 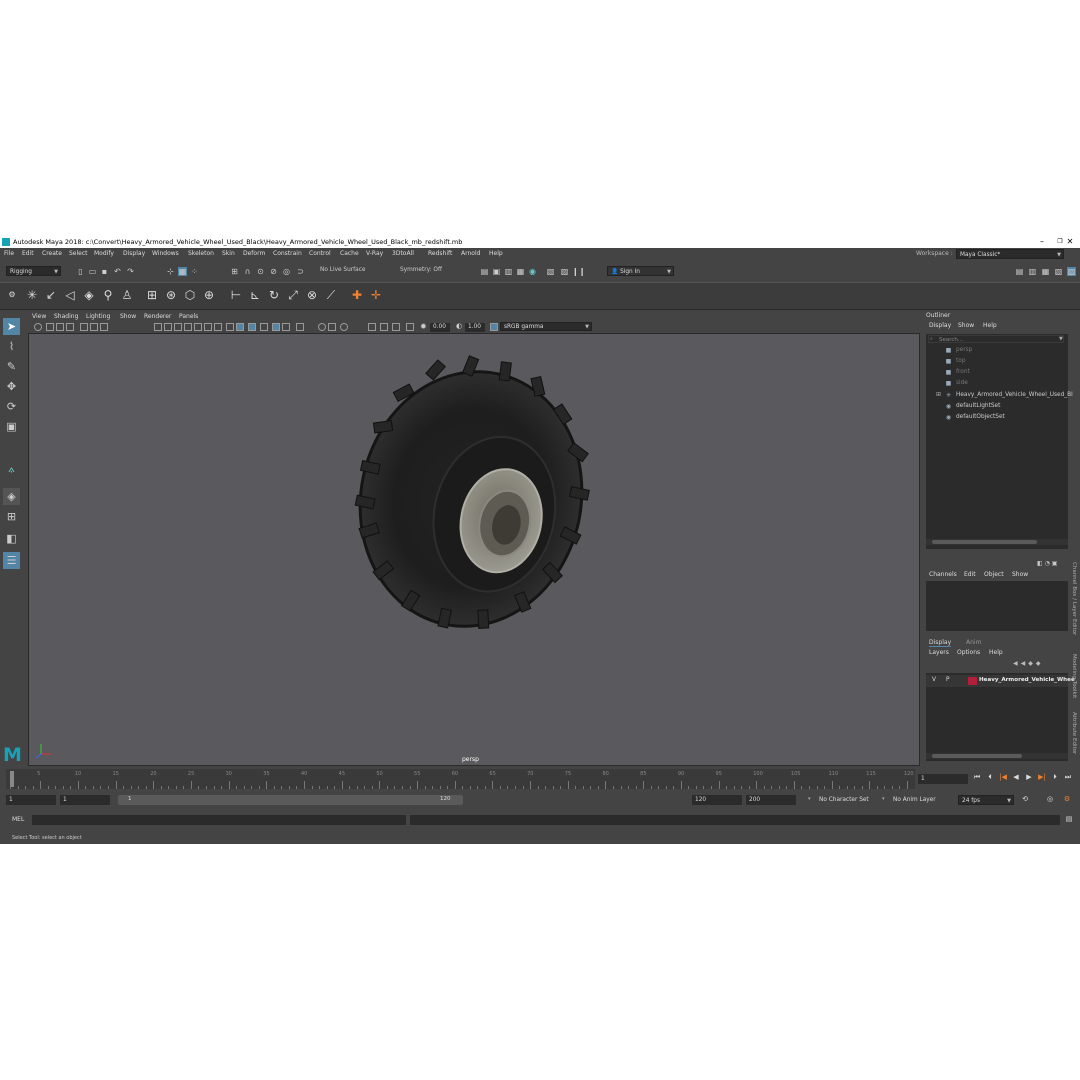 What do you see at coordinates (260, 271) in the screenshot?
I see `snap-point-icon: ⊙` at bounding box center [260, 271].